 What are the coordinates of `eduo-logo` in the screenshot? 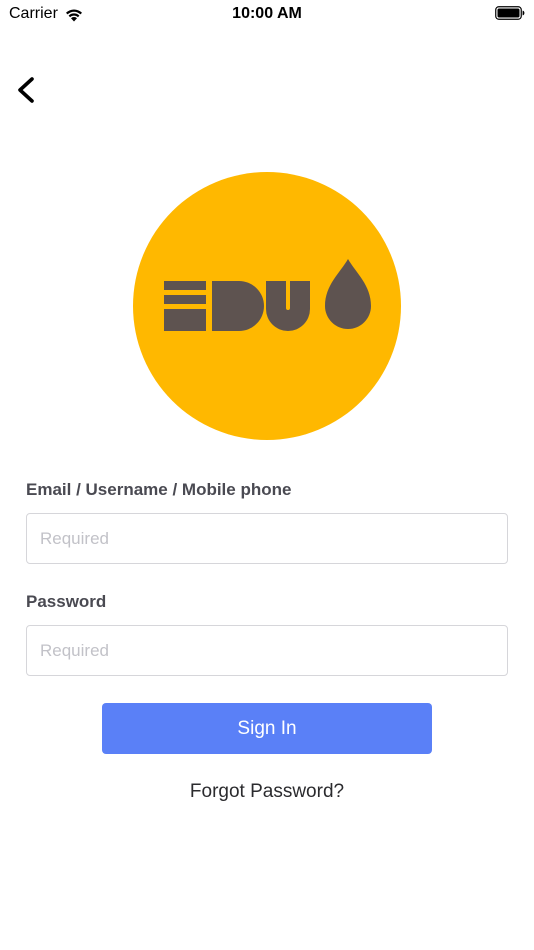 It's located at (267, 306).